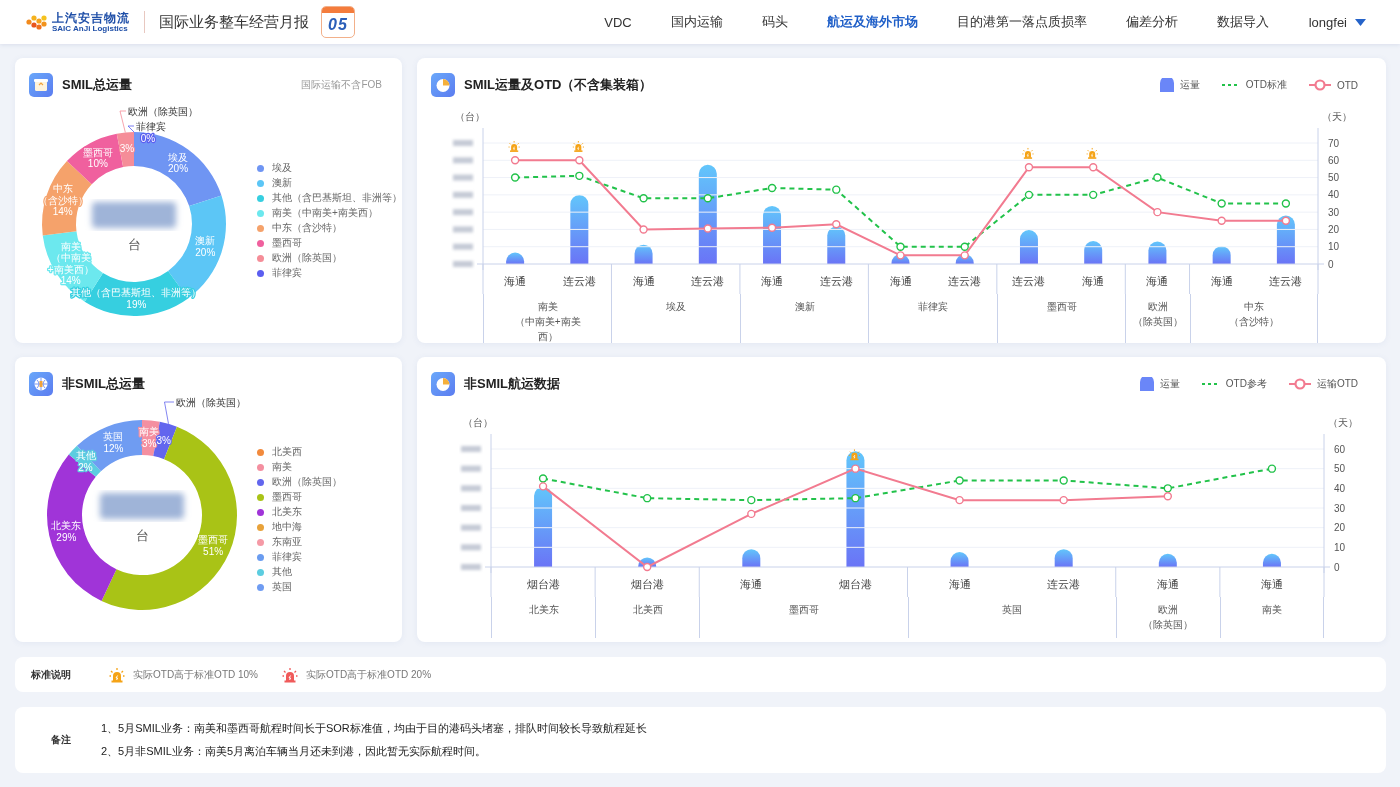 The height and width of the screenshot is (787, 1400). What do you see at coordinates (547, 322) in the screenshot?
I see `region-label: （中南美+南美` at bounding box center [547, 322].